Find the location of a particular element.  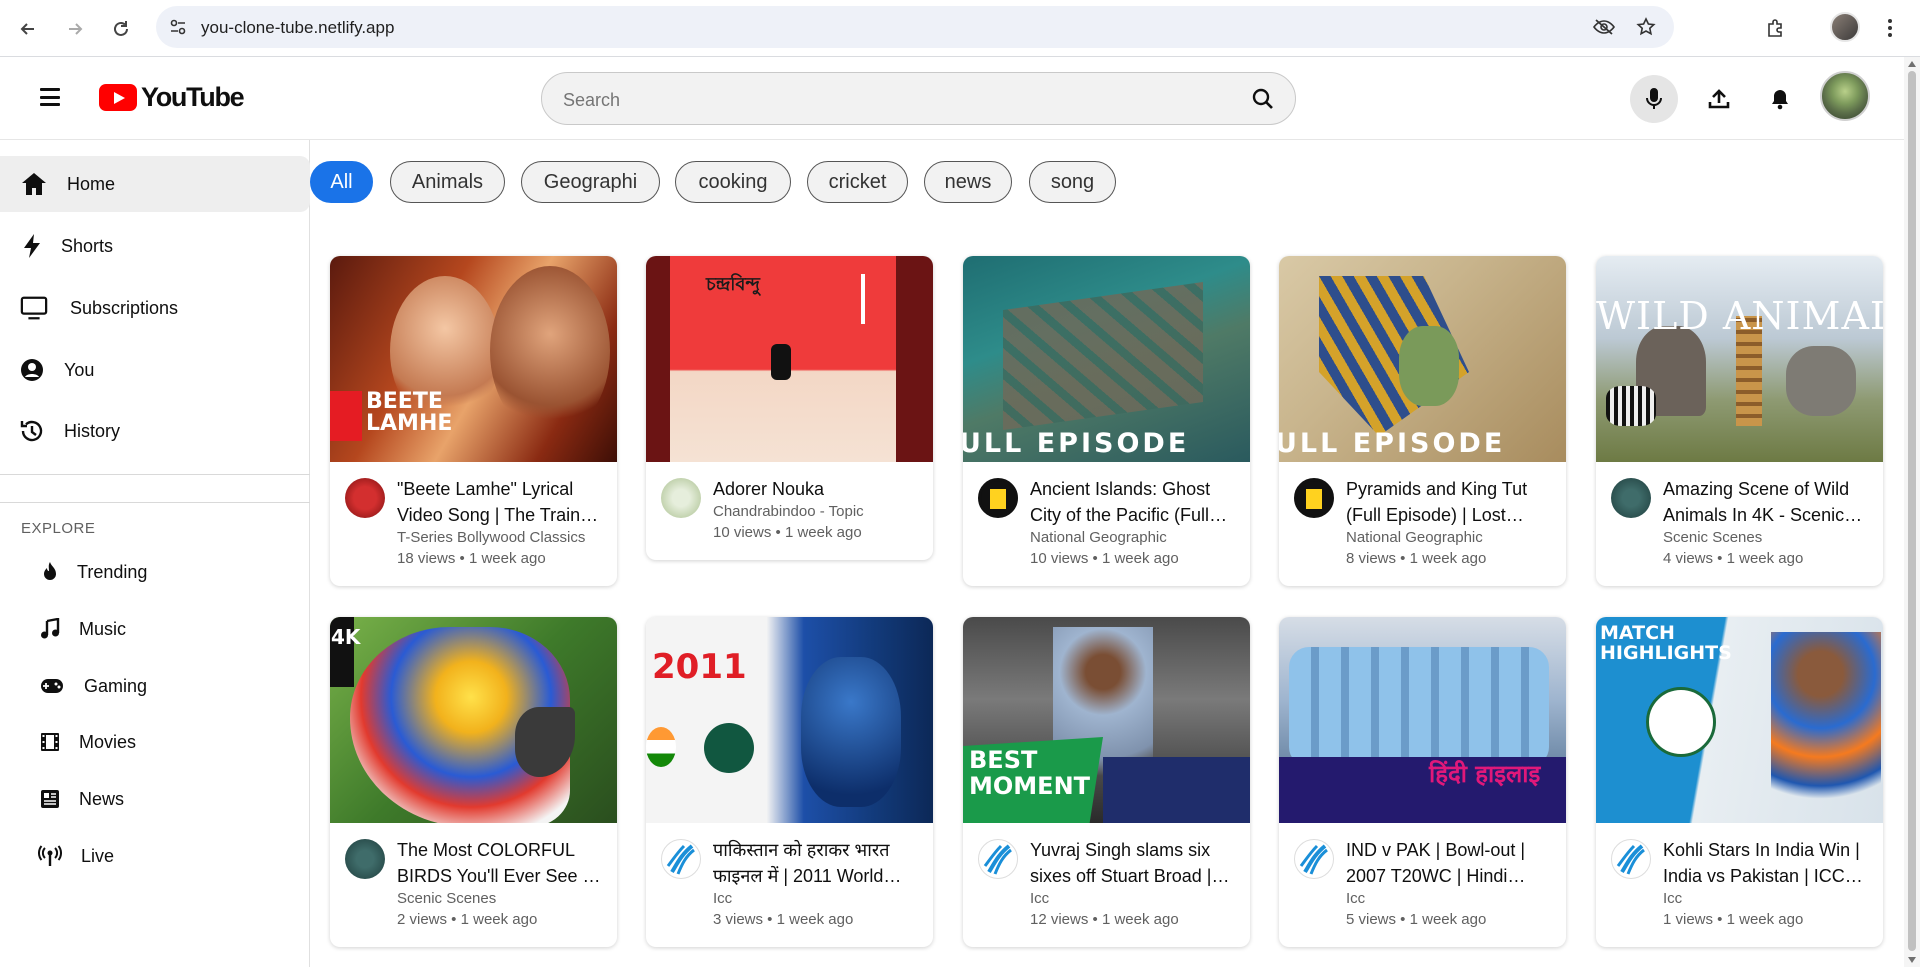

notifications-button is located at coordinates (1780, 99).